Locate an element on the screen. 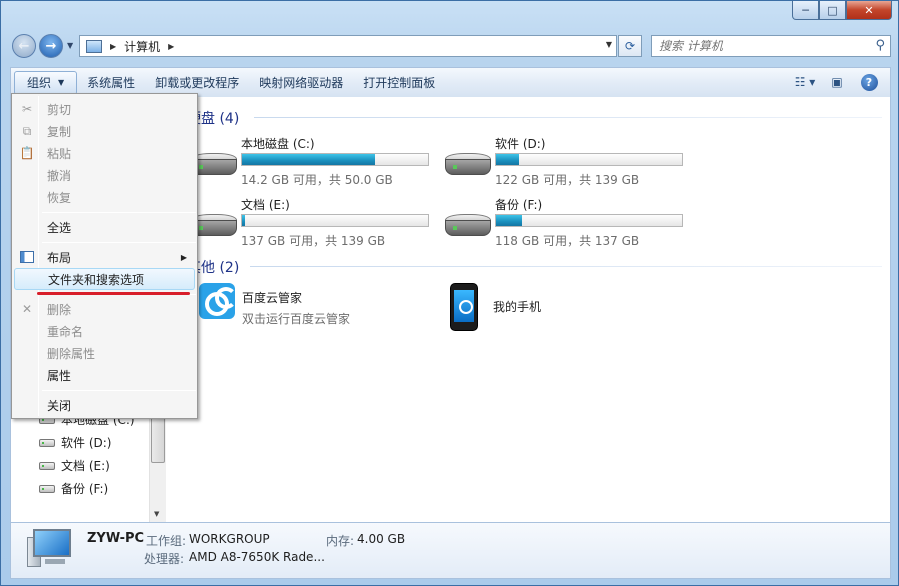  menu-item-label: 删除 is located at coordinates (59, 309).